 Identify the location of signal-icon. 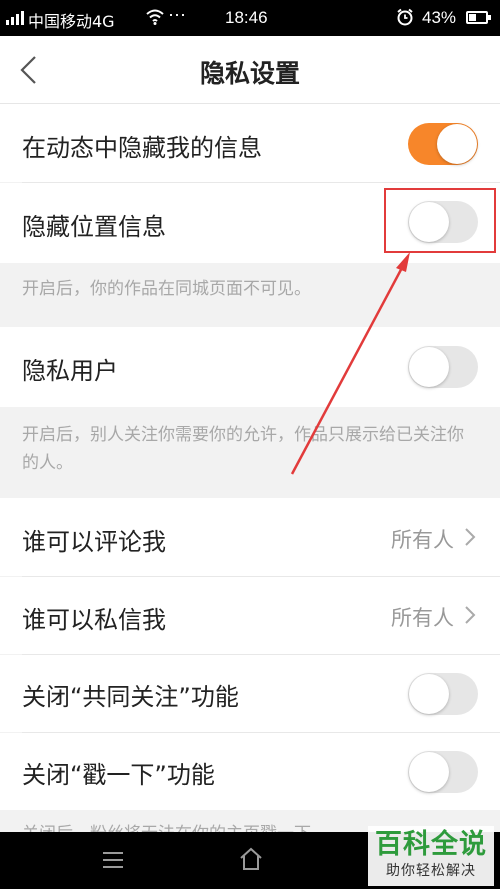
(15, 18).